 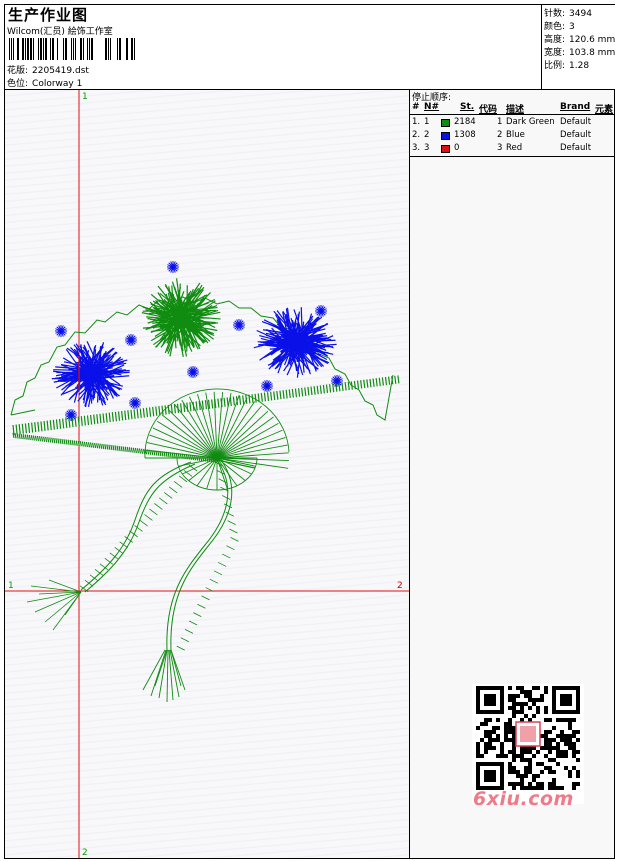 I want to click on stop-cell-st: 1308, so click(x=465, y=135).